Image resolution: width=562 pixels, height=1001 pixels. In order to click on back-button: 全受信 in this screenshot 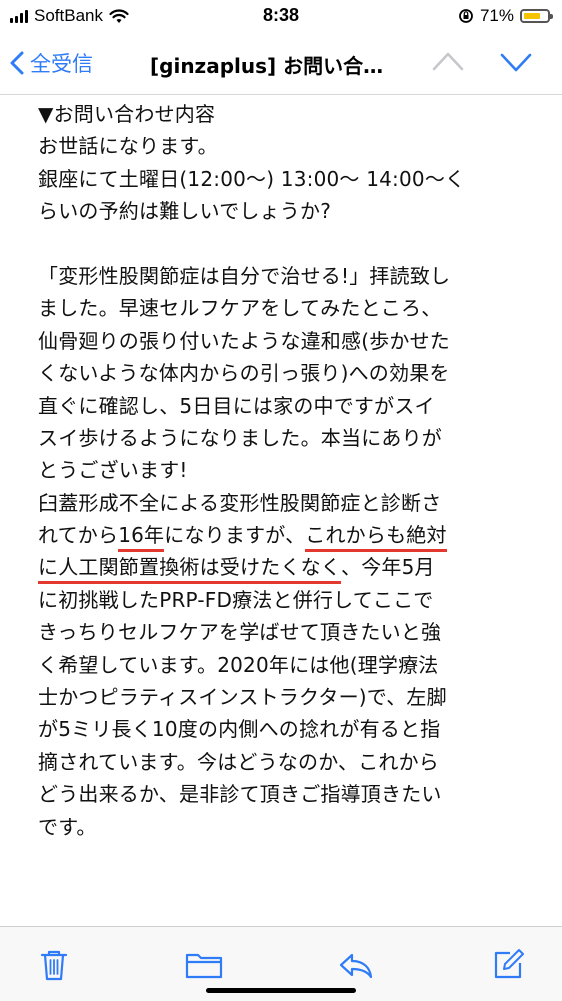, I will do `click(51, 63)`.